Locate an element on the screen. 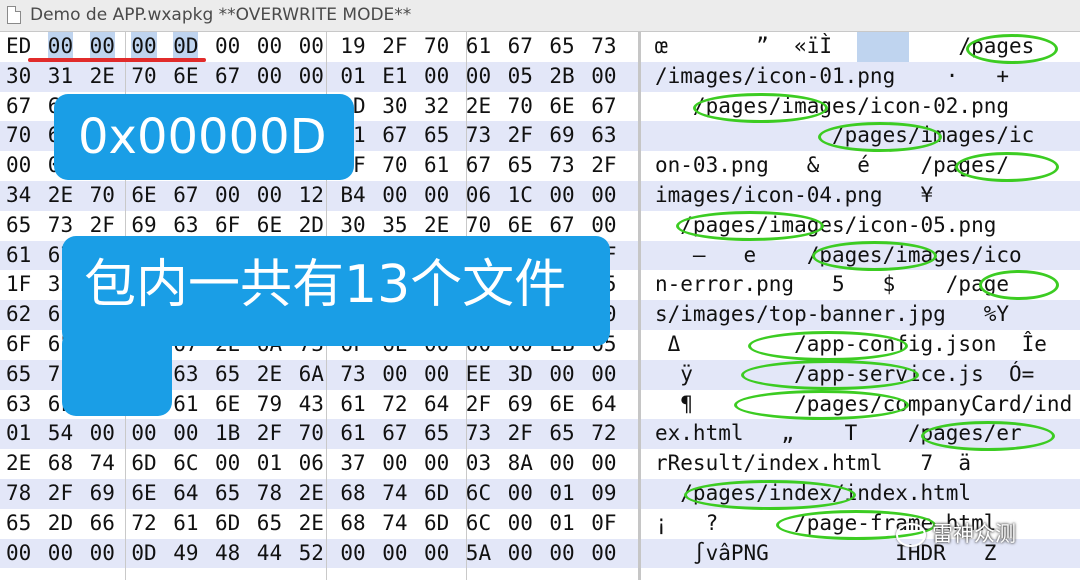 This screenshot has width=1080, height=580. hex-byte: 79 is located at coordinates (269, 405).